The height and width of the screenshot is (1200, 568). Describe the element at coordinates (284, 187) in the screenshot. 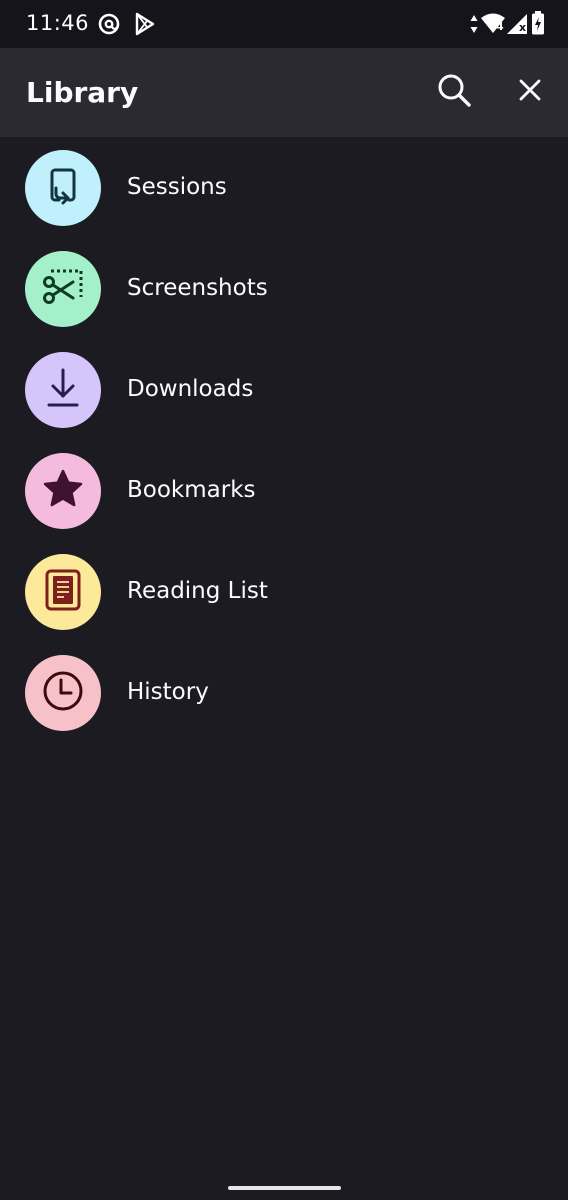

I see `list-item-sessions: Sessions` at that location.